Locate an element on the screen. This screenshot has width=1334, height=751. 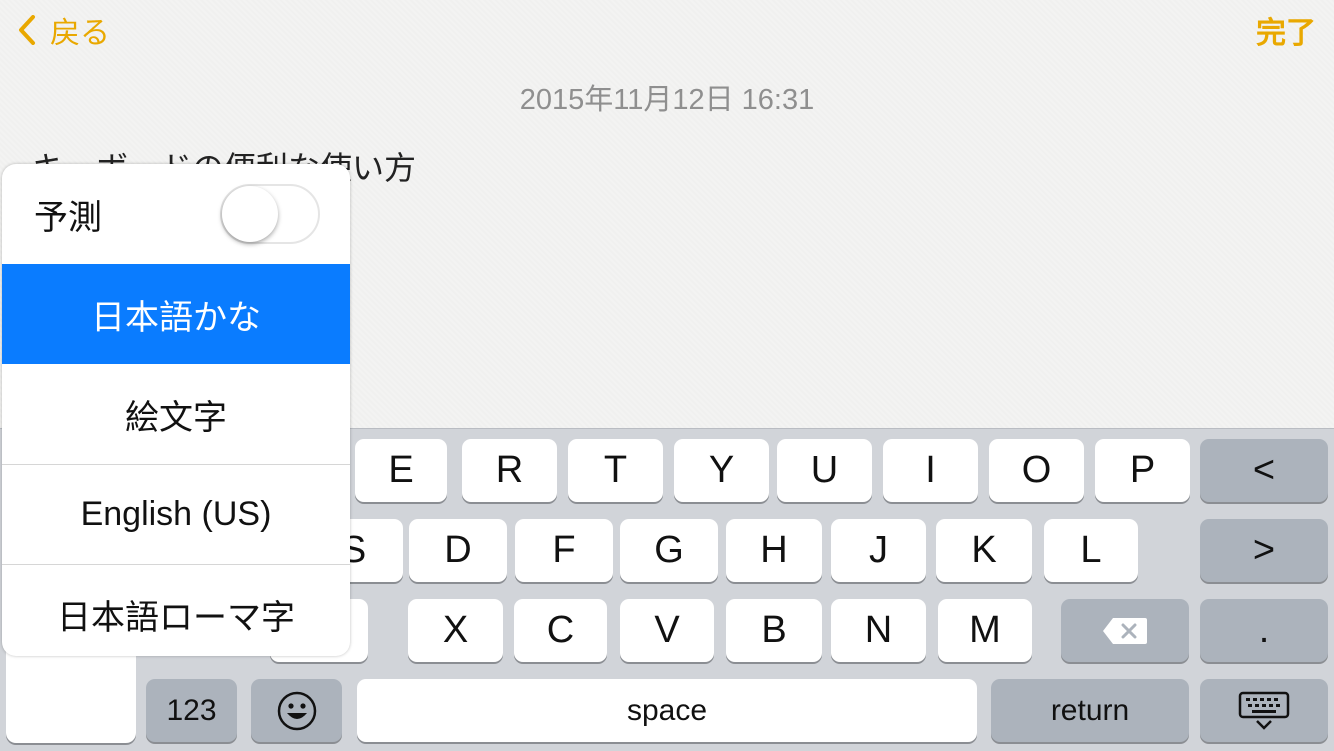
emoji-icon is located at coordinates (296, 710).